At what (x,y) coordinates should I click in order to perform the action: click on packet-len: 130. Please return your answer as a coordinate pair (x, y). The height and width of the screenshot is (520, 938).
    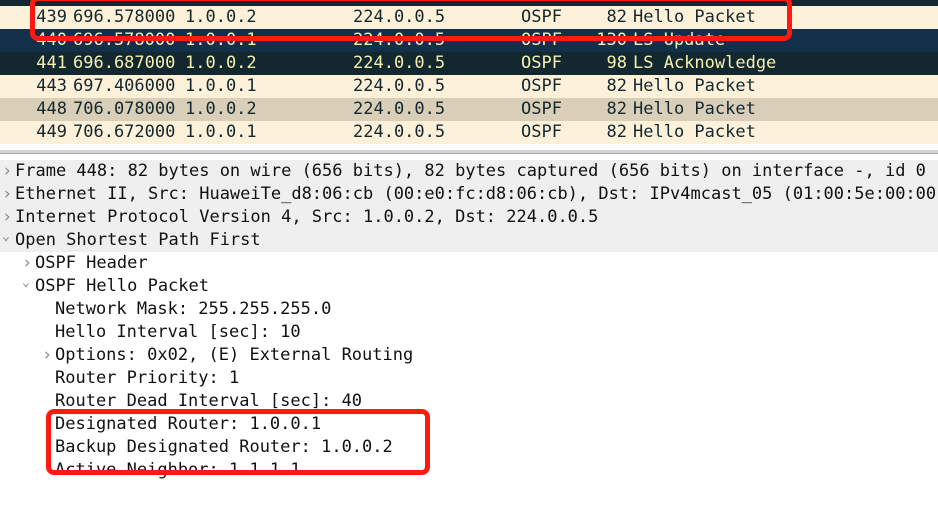
    Looking at the image, I should click on (611, 40).